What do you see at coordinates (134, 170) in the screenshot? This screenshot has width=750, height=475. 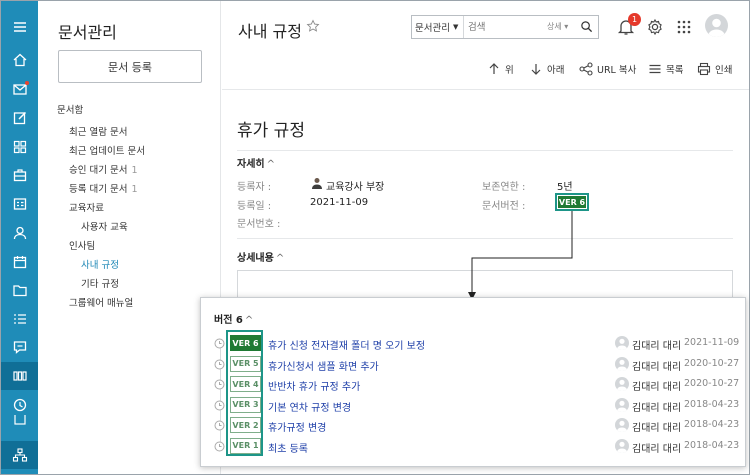 I see `pending-approval-count: 1` at bounding box center [134, 170].